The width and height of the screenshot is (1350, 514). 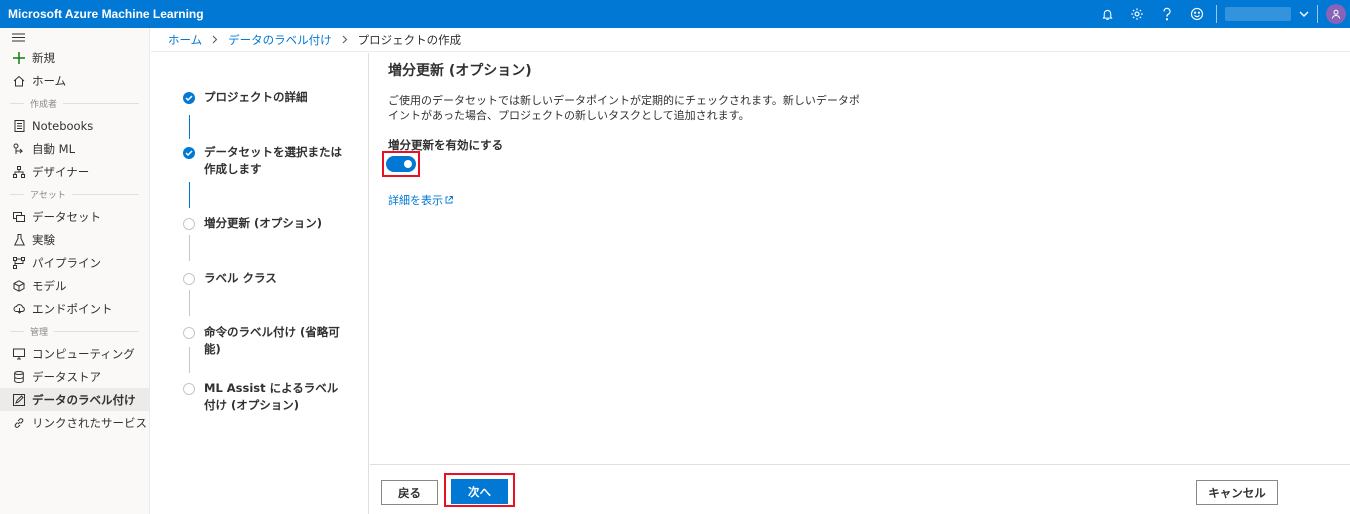 What do you see at coordinates (185, 40) in the screenshot?
I see `breadcrumb-home: ホーム` at bounding box center [185, 40].